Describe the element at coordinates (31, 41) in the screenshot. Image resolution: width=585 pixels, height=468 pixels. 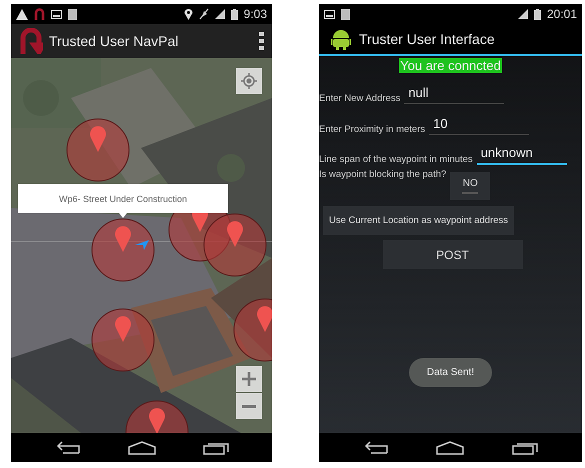
I see `u-turn-logo` at that location.